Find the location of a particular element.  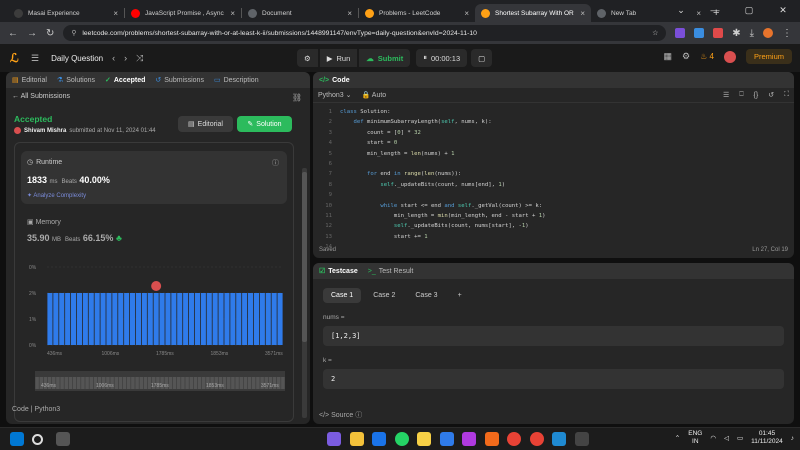

browser-tab: JavaScript Promise , Async × is located at coordinates (183, 13).